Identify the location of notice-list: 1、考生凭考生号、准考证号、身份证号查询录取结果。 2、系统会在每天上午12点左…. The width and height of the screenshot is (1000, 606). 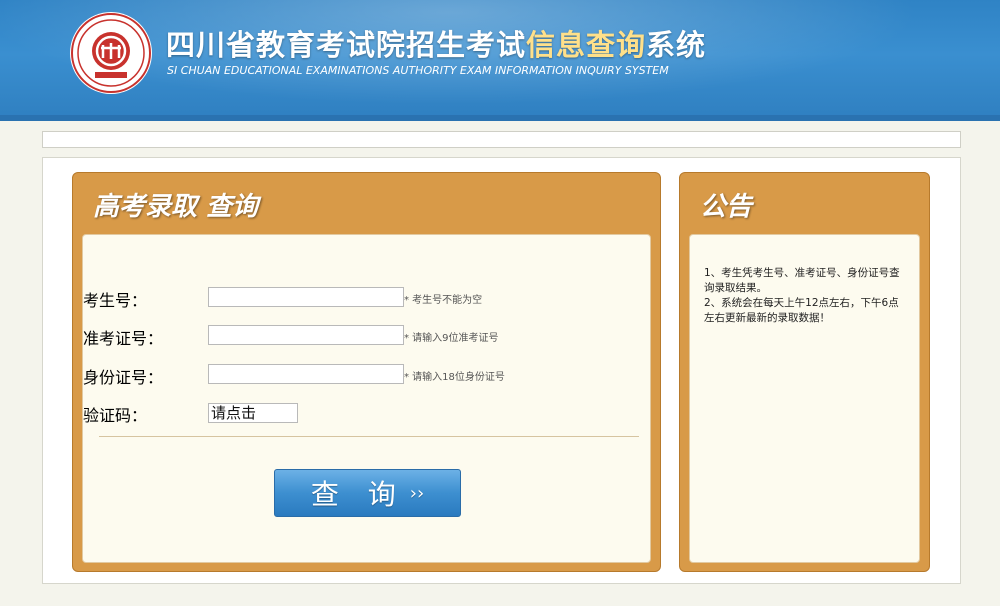
(806, 296).